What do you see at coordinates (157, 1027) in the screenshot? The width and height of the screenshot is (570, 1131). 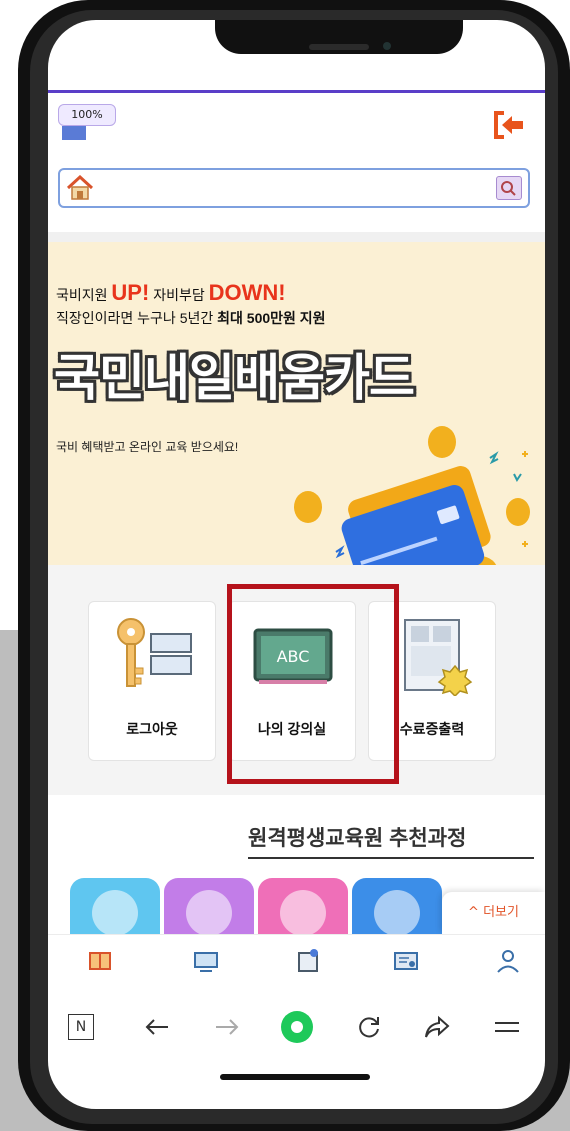 I see `back-arrow-icon` at bounding box center [157, 1027].